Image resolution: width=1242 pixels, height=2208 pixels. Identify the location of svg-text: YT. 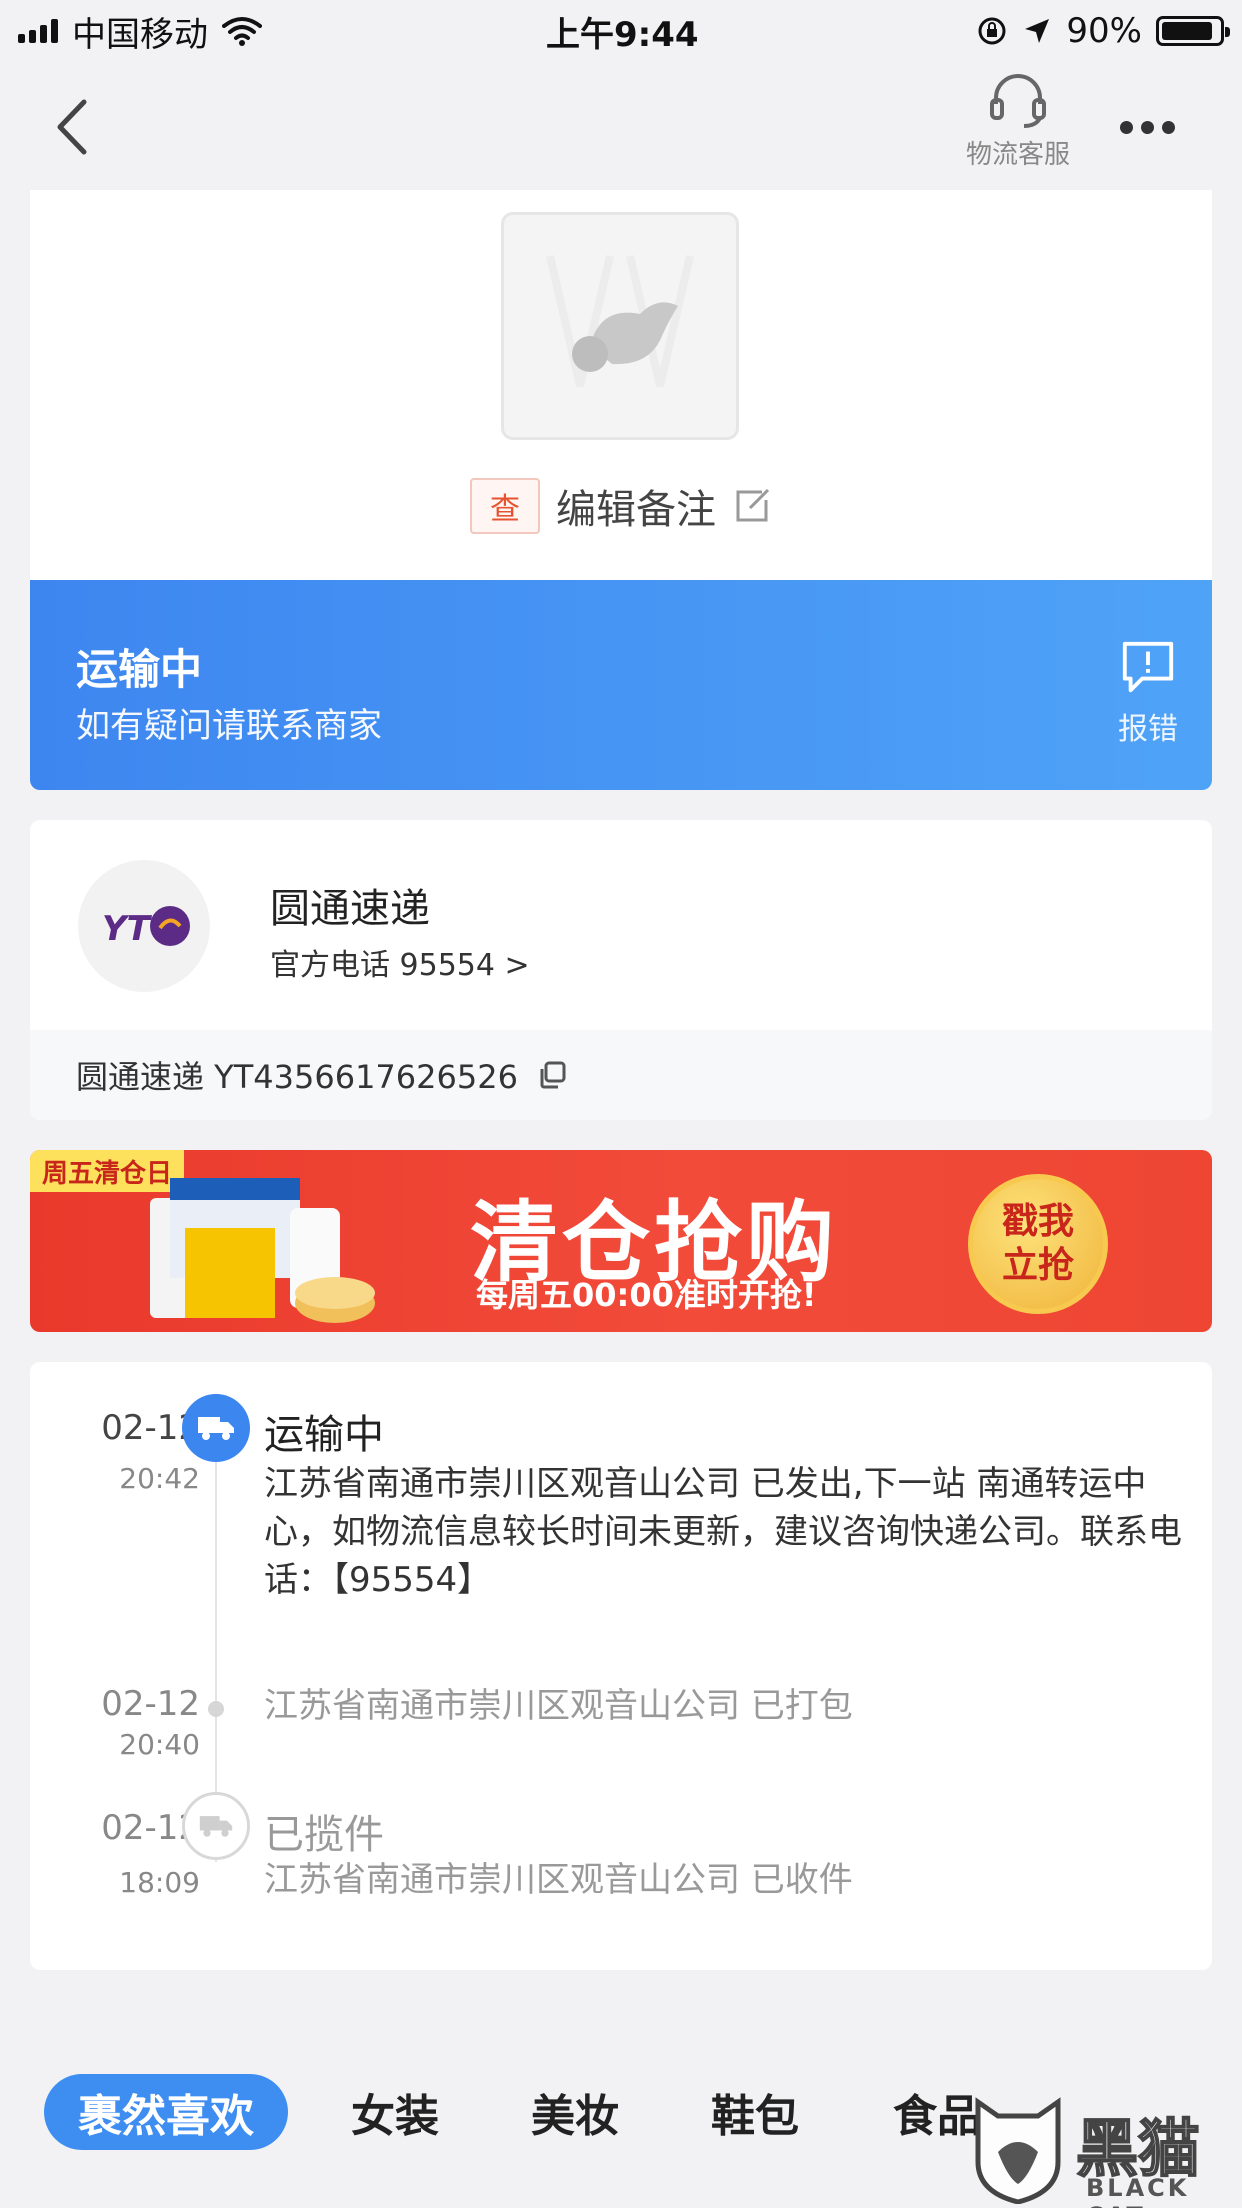
(127, 929).